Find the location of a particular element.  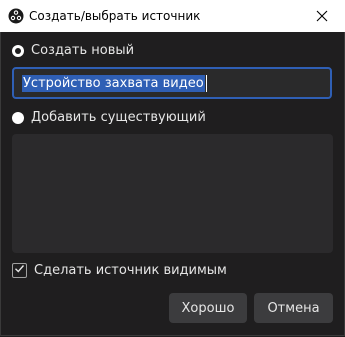

source-name-input: Устройство захвата видео is located at coordinates (172, 83).